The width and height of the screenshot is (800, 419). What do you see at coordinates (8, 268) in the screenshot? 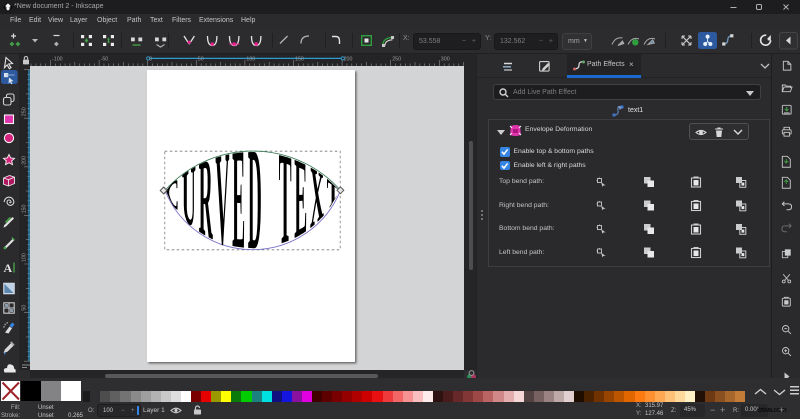
I see `svg-text: A` at bounding box center [8, 268].